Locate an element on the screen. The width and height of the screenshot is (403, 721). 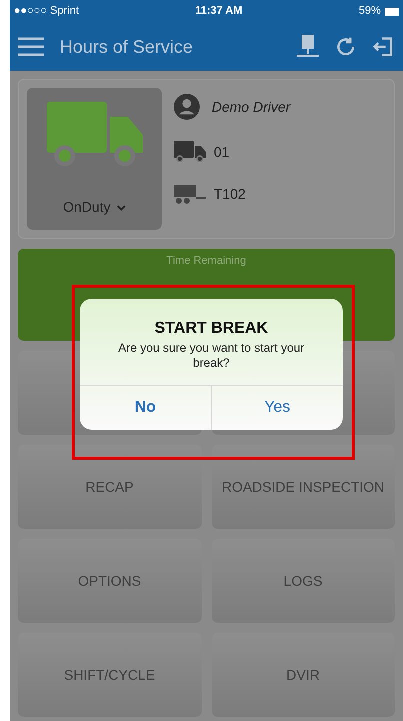
dialog-message: Are you sure you want to start your break? is located at coordinates (211, 356).